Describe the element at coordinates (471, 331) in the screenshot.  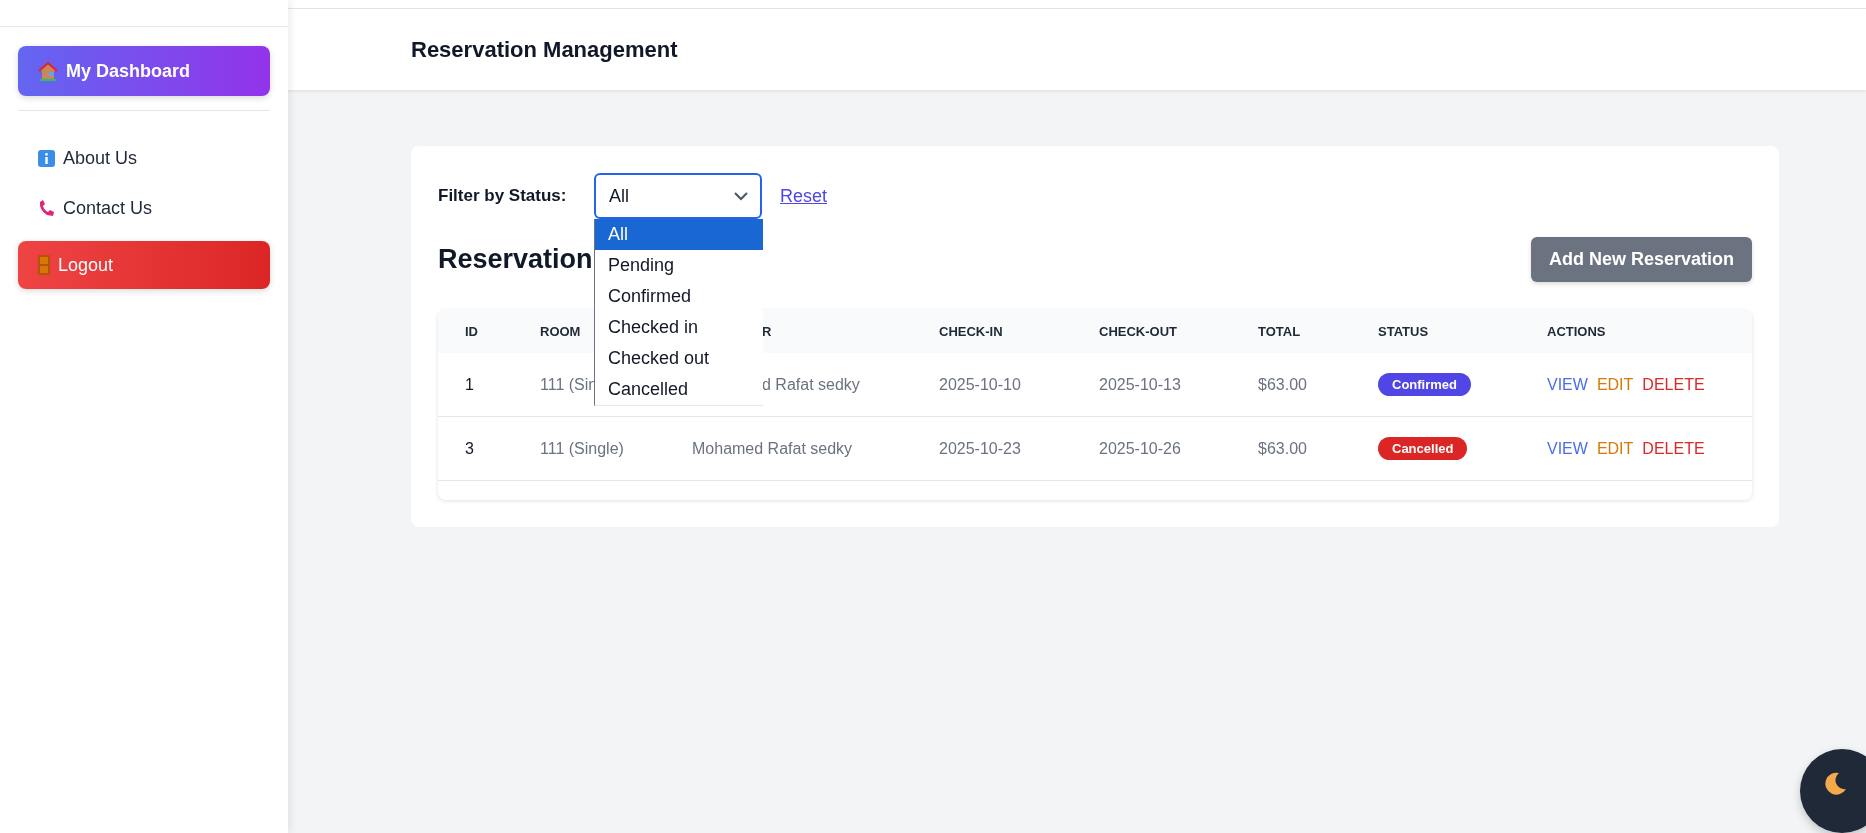
I see `column-header: ID` at that location.